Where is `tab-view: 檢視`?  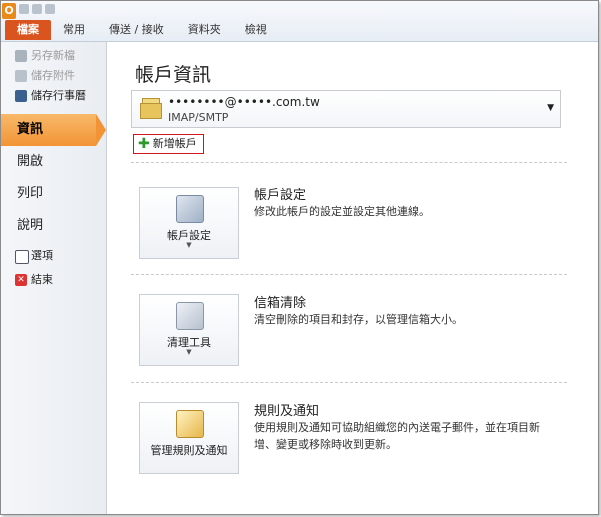 tab-view: 檢視 is located at coordinates (256, 30).